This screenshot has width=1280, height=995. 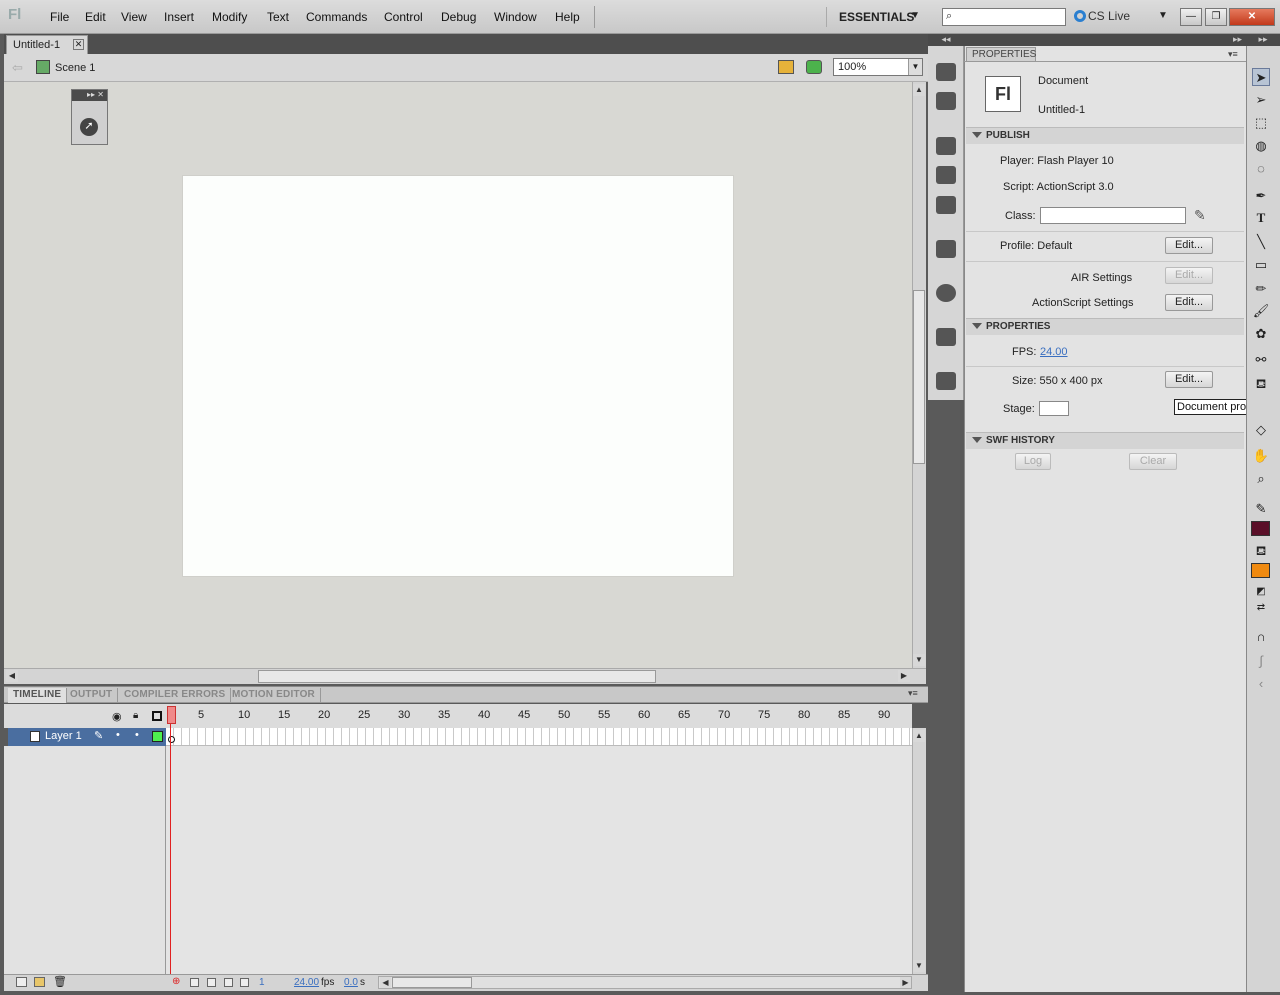 What do you see at coordinates (1113, 215) in the screenshot?
I see `class-input` at bounding box center [1113, 215].